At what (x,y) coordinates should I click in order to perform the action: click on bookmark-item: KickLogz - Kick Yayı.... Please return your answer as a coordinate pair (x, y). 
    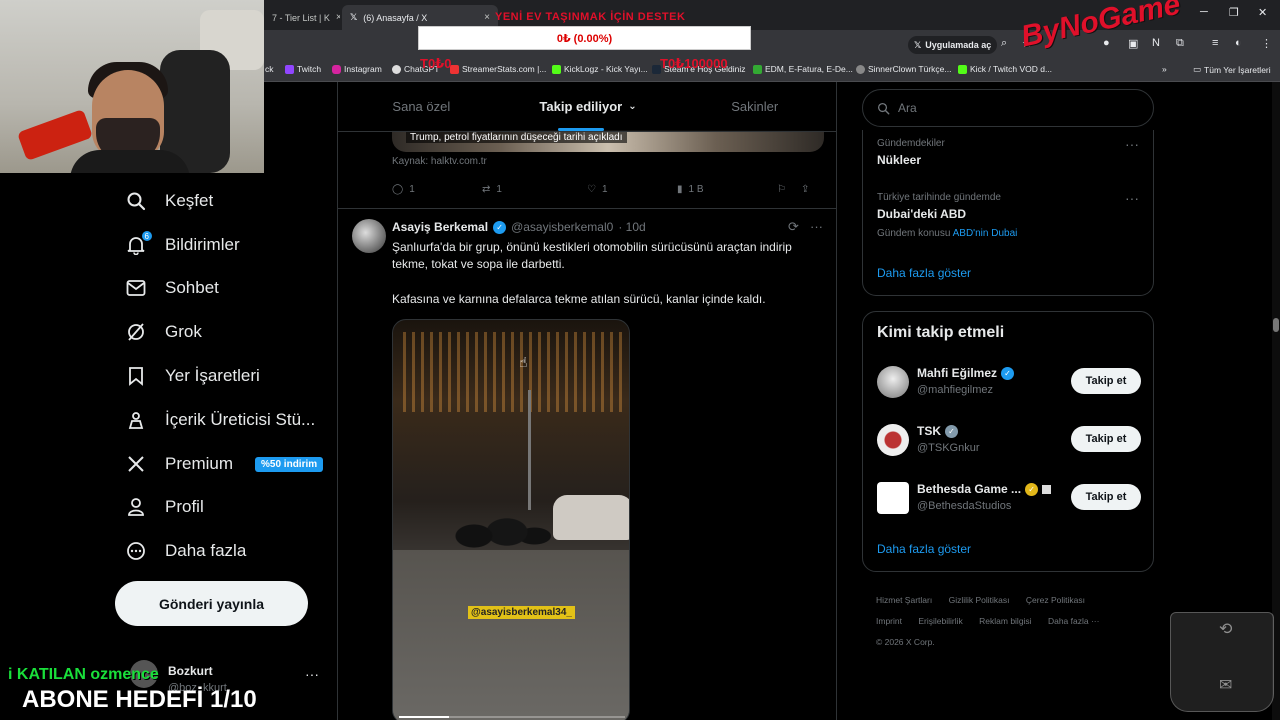
    Looking at the image, I should click on (600, 69).